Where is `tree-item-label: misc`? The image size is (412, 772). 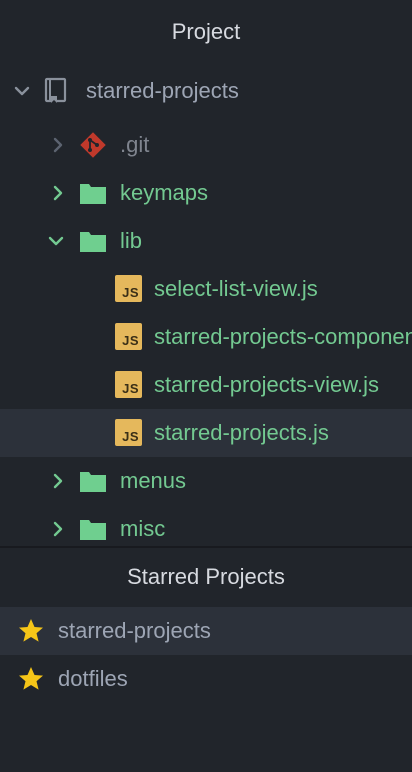
tree-item-label: misc is located at coordinates (143, 528).